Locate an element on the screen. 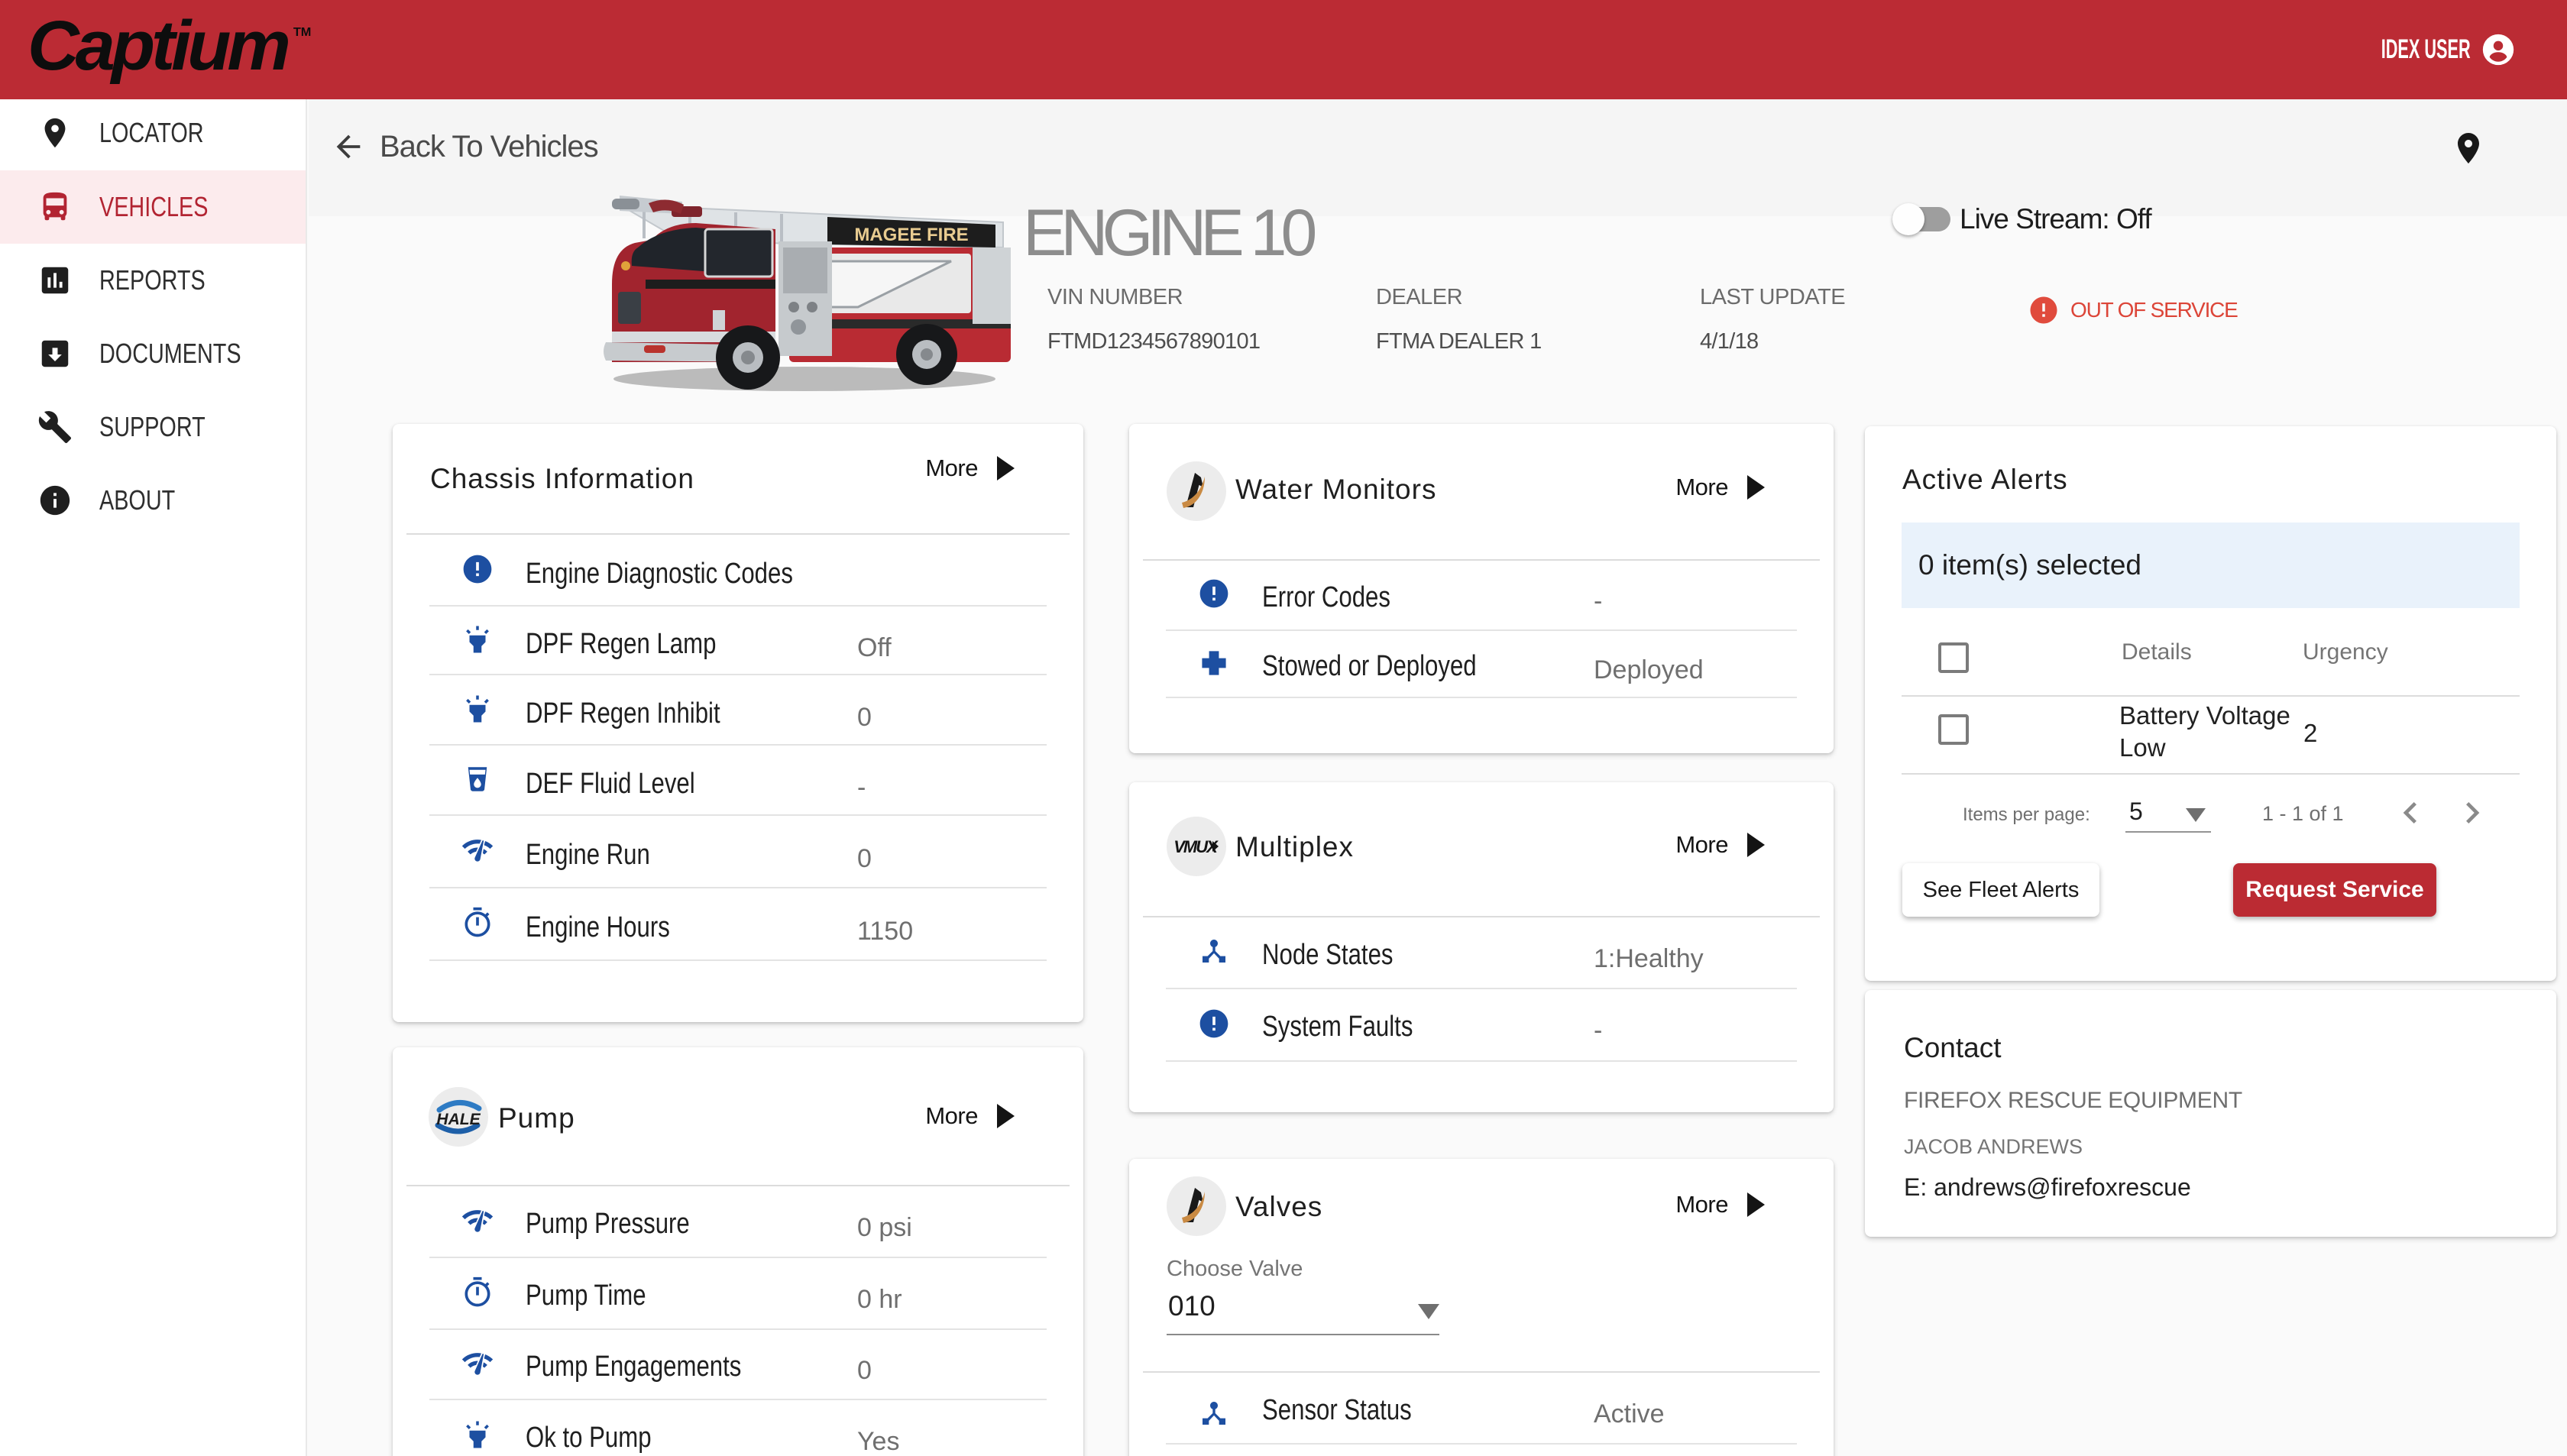 The height and width of the screenshot is (1456, 2567). svg-text: HALE is located at coordinates (458, 1119).